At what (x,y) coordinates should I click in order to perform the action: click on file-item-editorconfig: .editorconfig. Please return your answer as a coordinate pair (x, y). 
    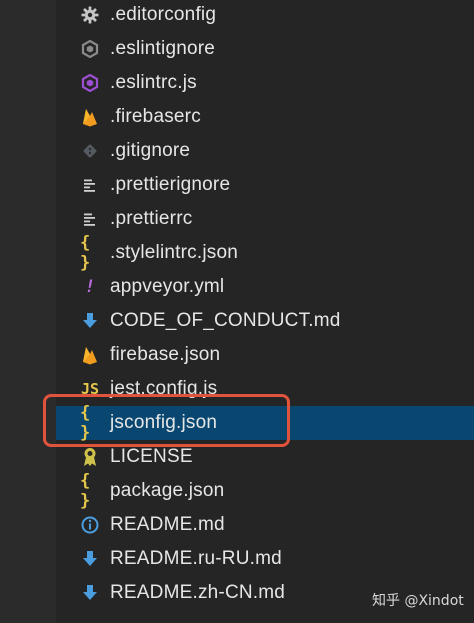
    Looking at the image, I should click on (265, 16).